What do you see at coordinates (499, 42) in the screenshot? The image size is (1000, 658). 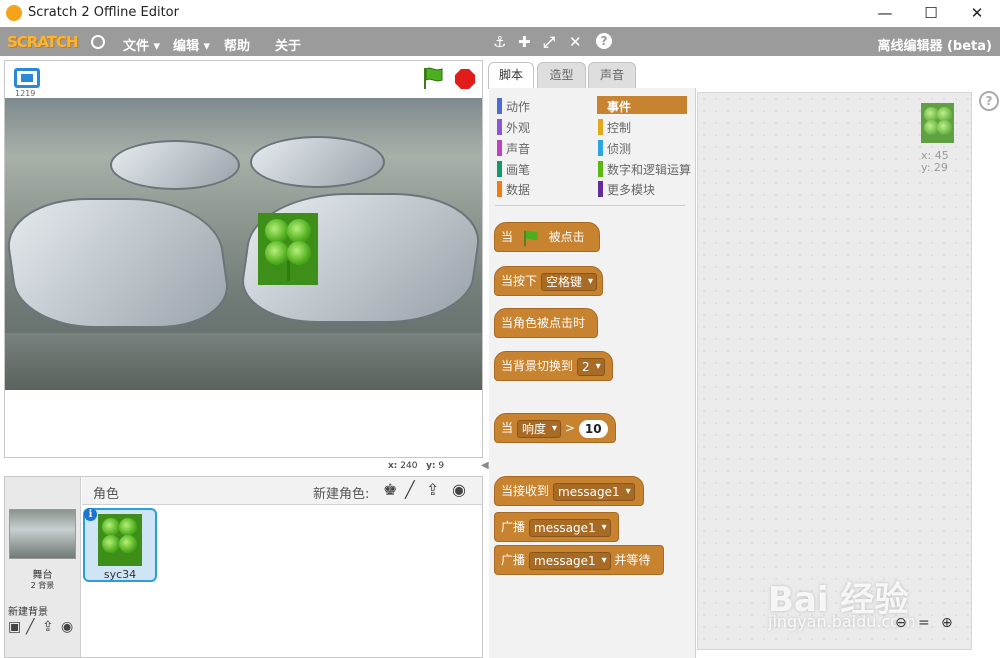 I see `duplicate-icon: ⚓` at bounding box center [499, 42].